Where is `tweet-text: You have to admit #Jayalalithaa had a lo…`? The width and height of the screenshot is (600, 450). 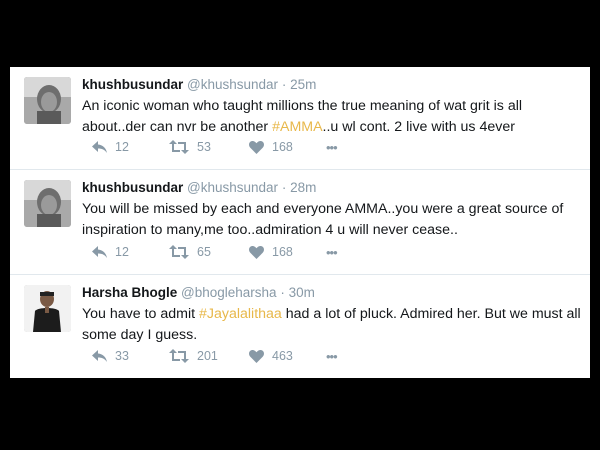
tweet-text: You have to admit #Jayalalithaa had a lo… is located at coordinates (332, 324).